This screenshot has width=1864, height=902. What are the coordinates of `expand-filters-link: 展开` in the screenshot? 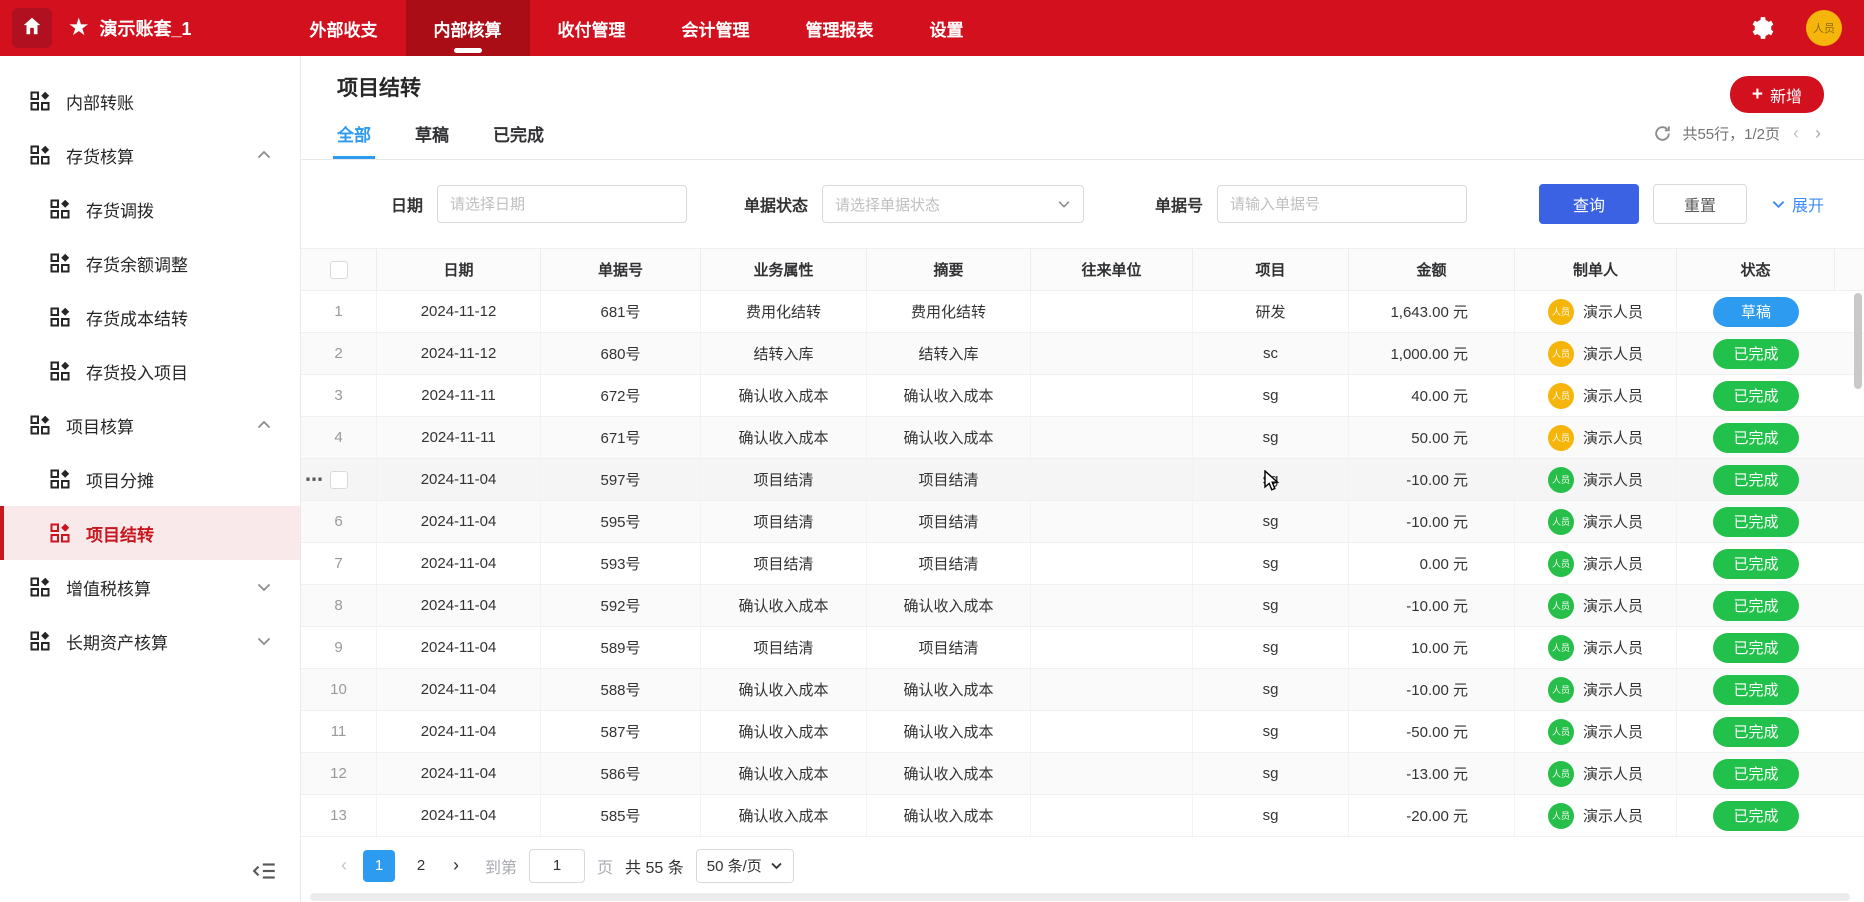 It's located at (1797, 204).